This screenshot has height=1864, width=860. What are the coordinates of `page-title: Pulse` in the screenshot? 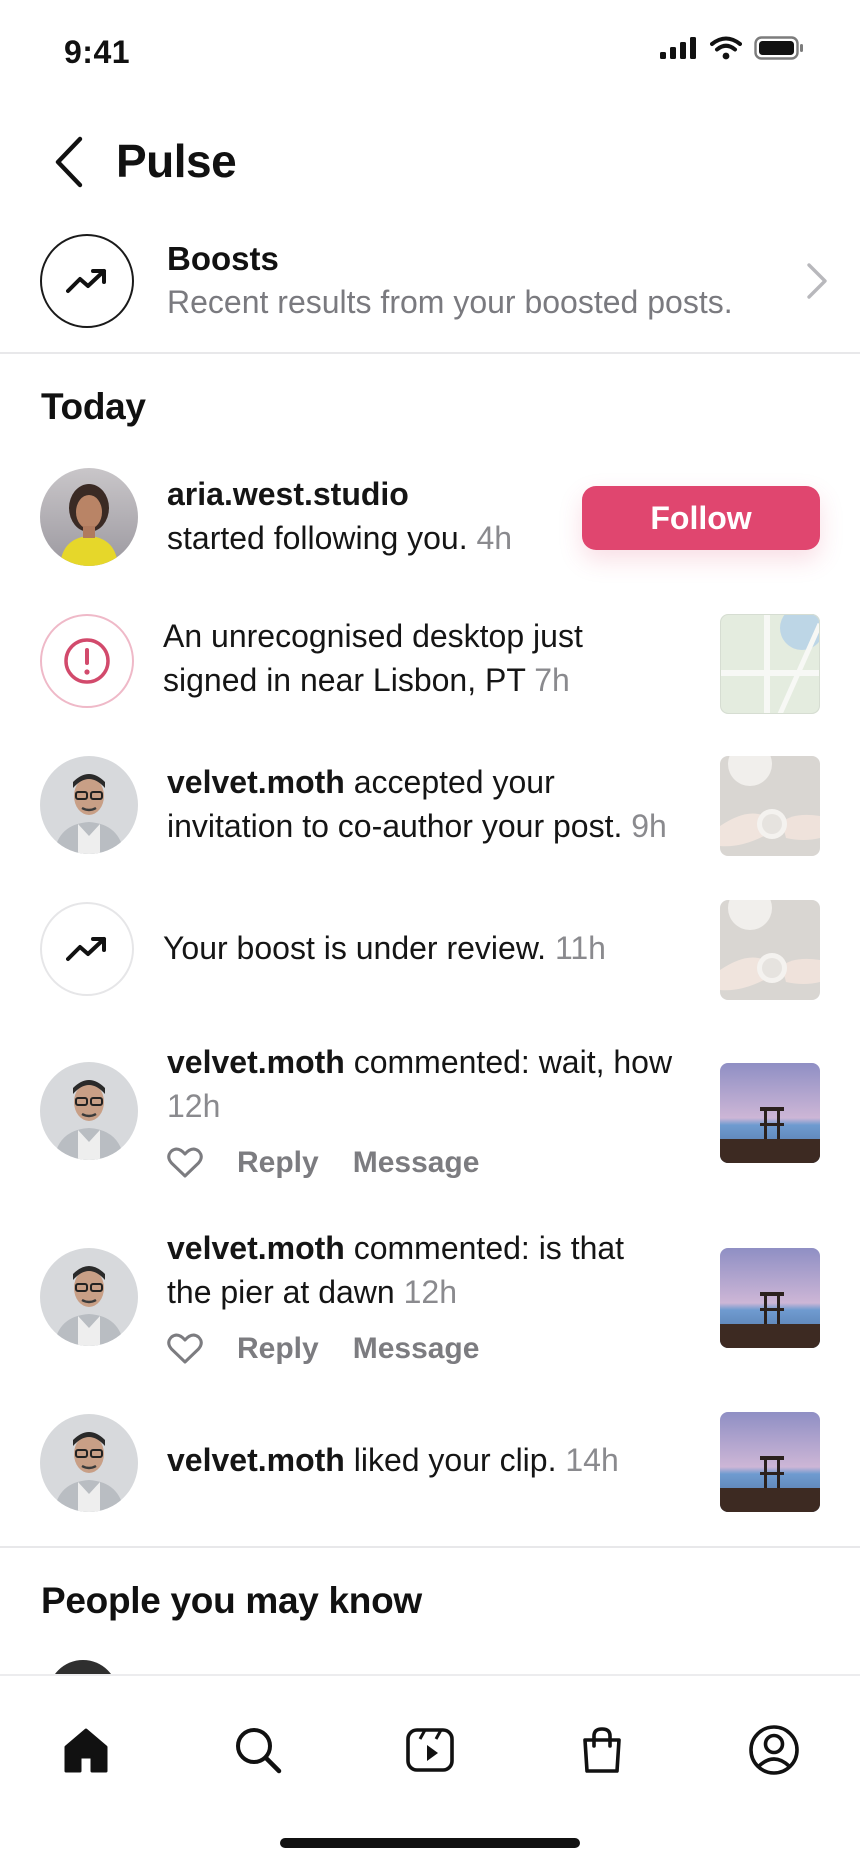 It's located at (176, 161).